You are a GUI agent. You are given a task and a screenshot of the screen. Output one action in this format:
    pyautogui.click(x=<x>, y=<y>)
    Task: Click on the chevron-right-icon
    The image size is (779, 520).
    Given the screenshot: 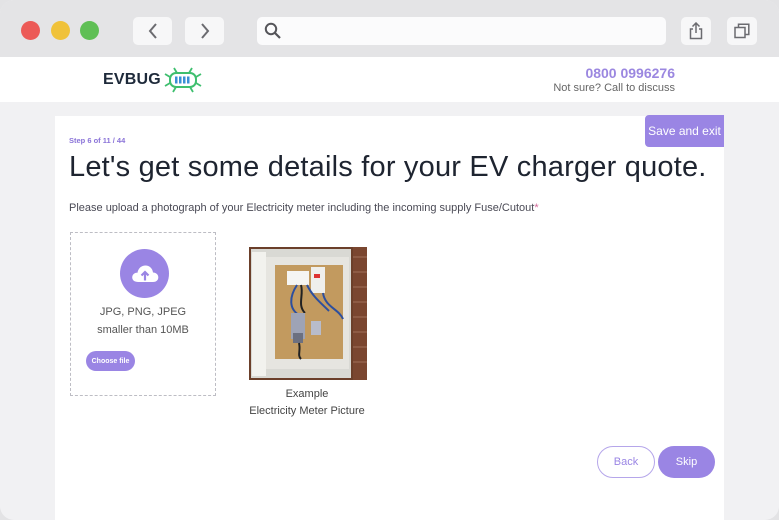 What is the action you would take?
    pyautogui.click(x=204, y=31)
    